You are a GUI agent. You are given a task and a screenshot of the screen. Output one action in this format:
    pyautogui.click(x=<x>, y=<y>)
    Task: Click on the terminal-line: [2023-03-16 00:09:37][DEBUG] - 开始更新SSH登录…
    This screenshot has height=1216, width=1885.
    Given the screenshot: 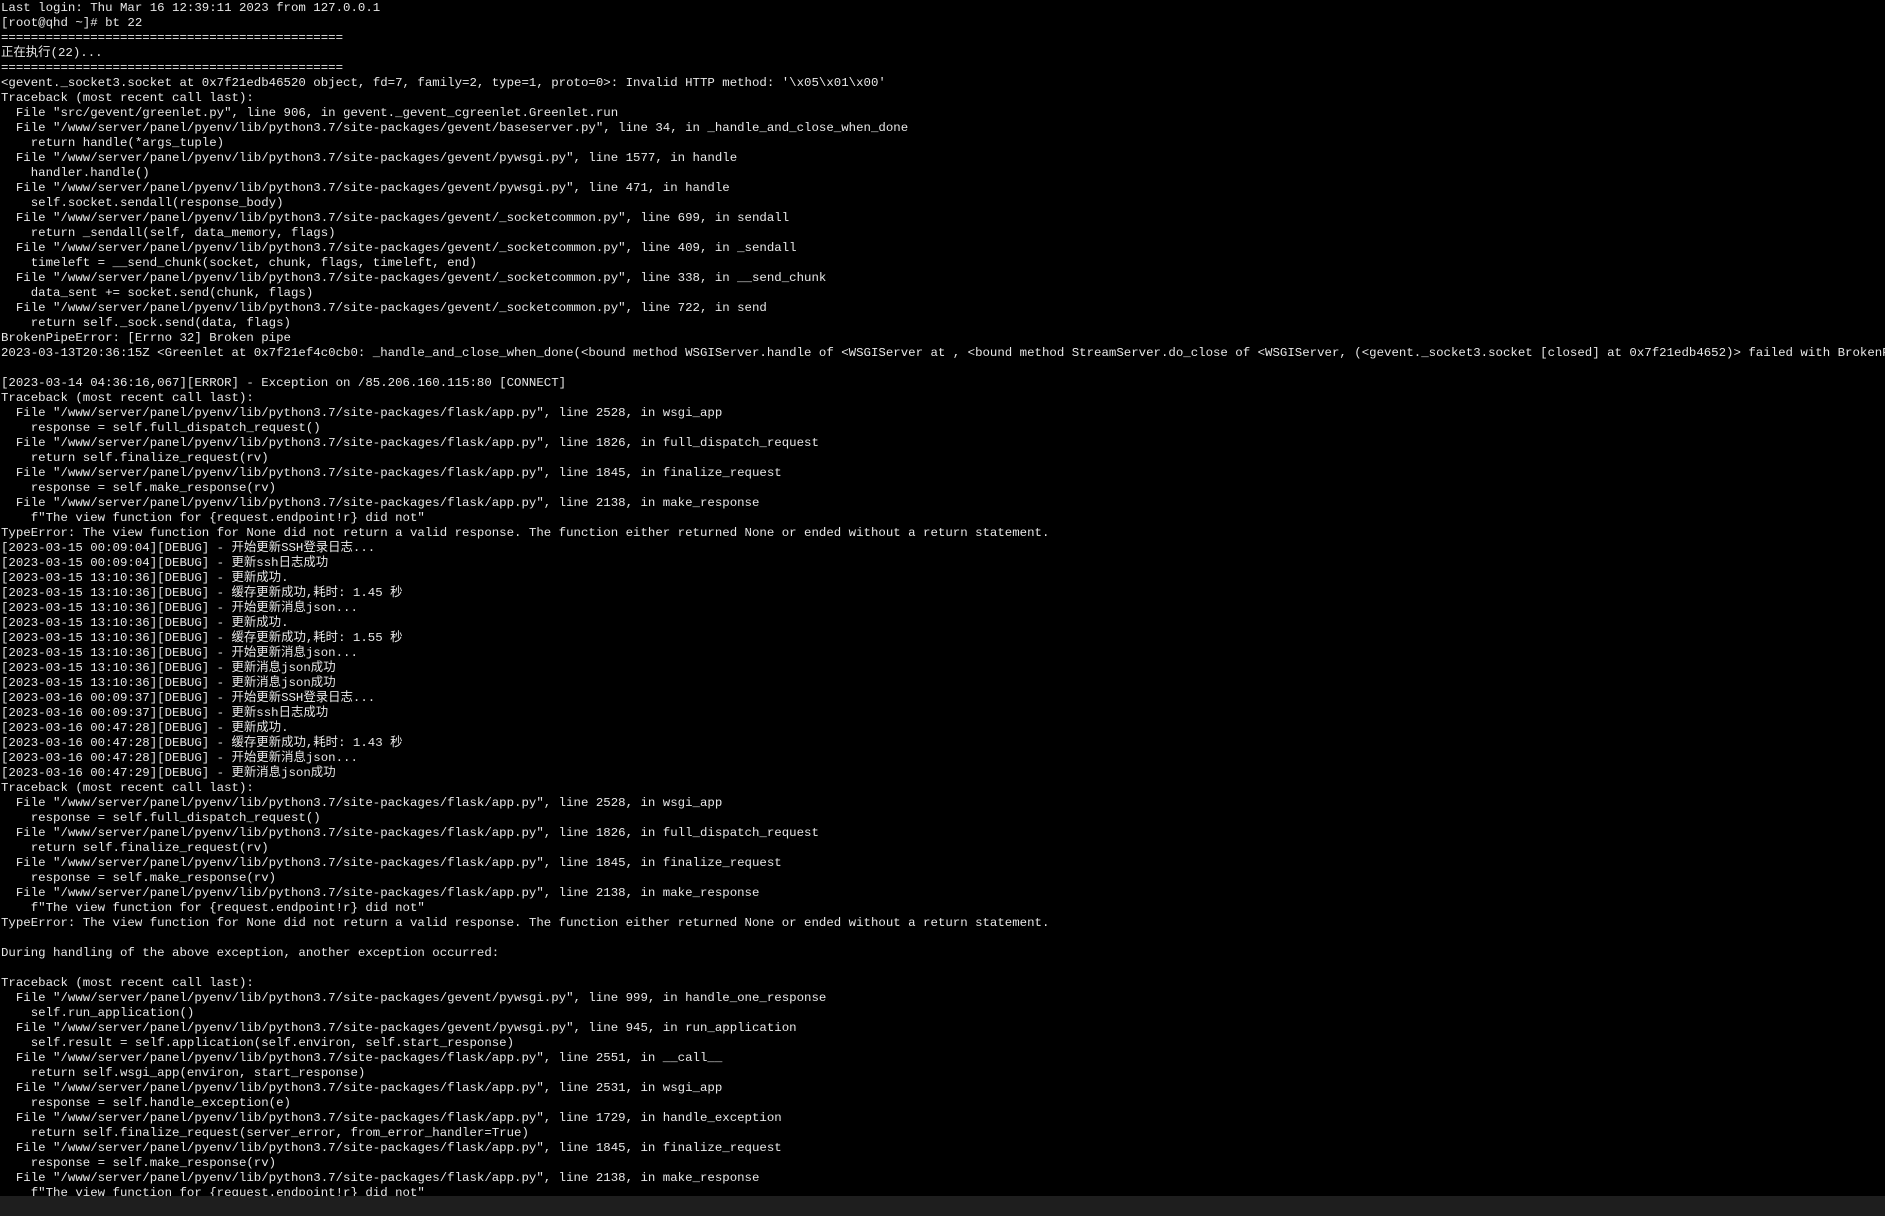 What is the action you would take?
    pyautogui.click(x=188, y=698)
    